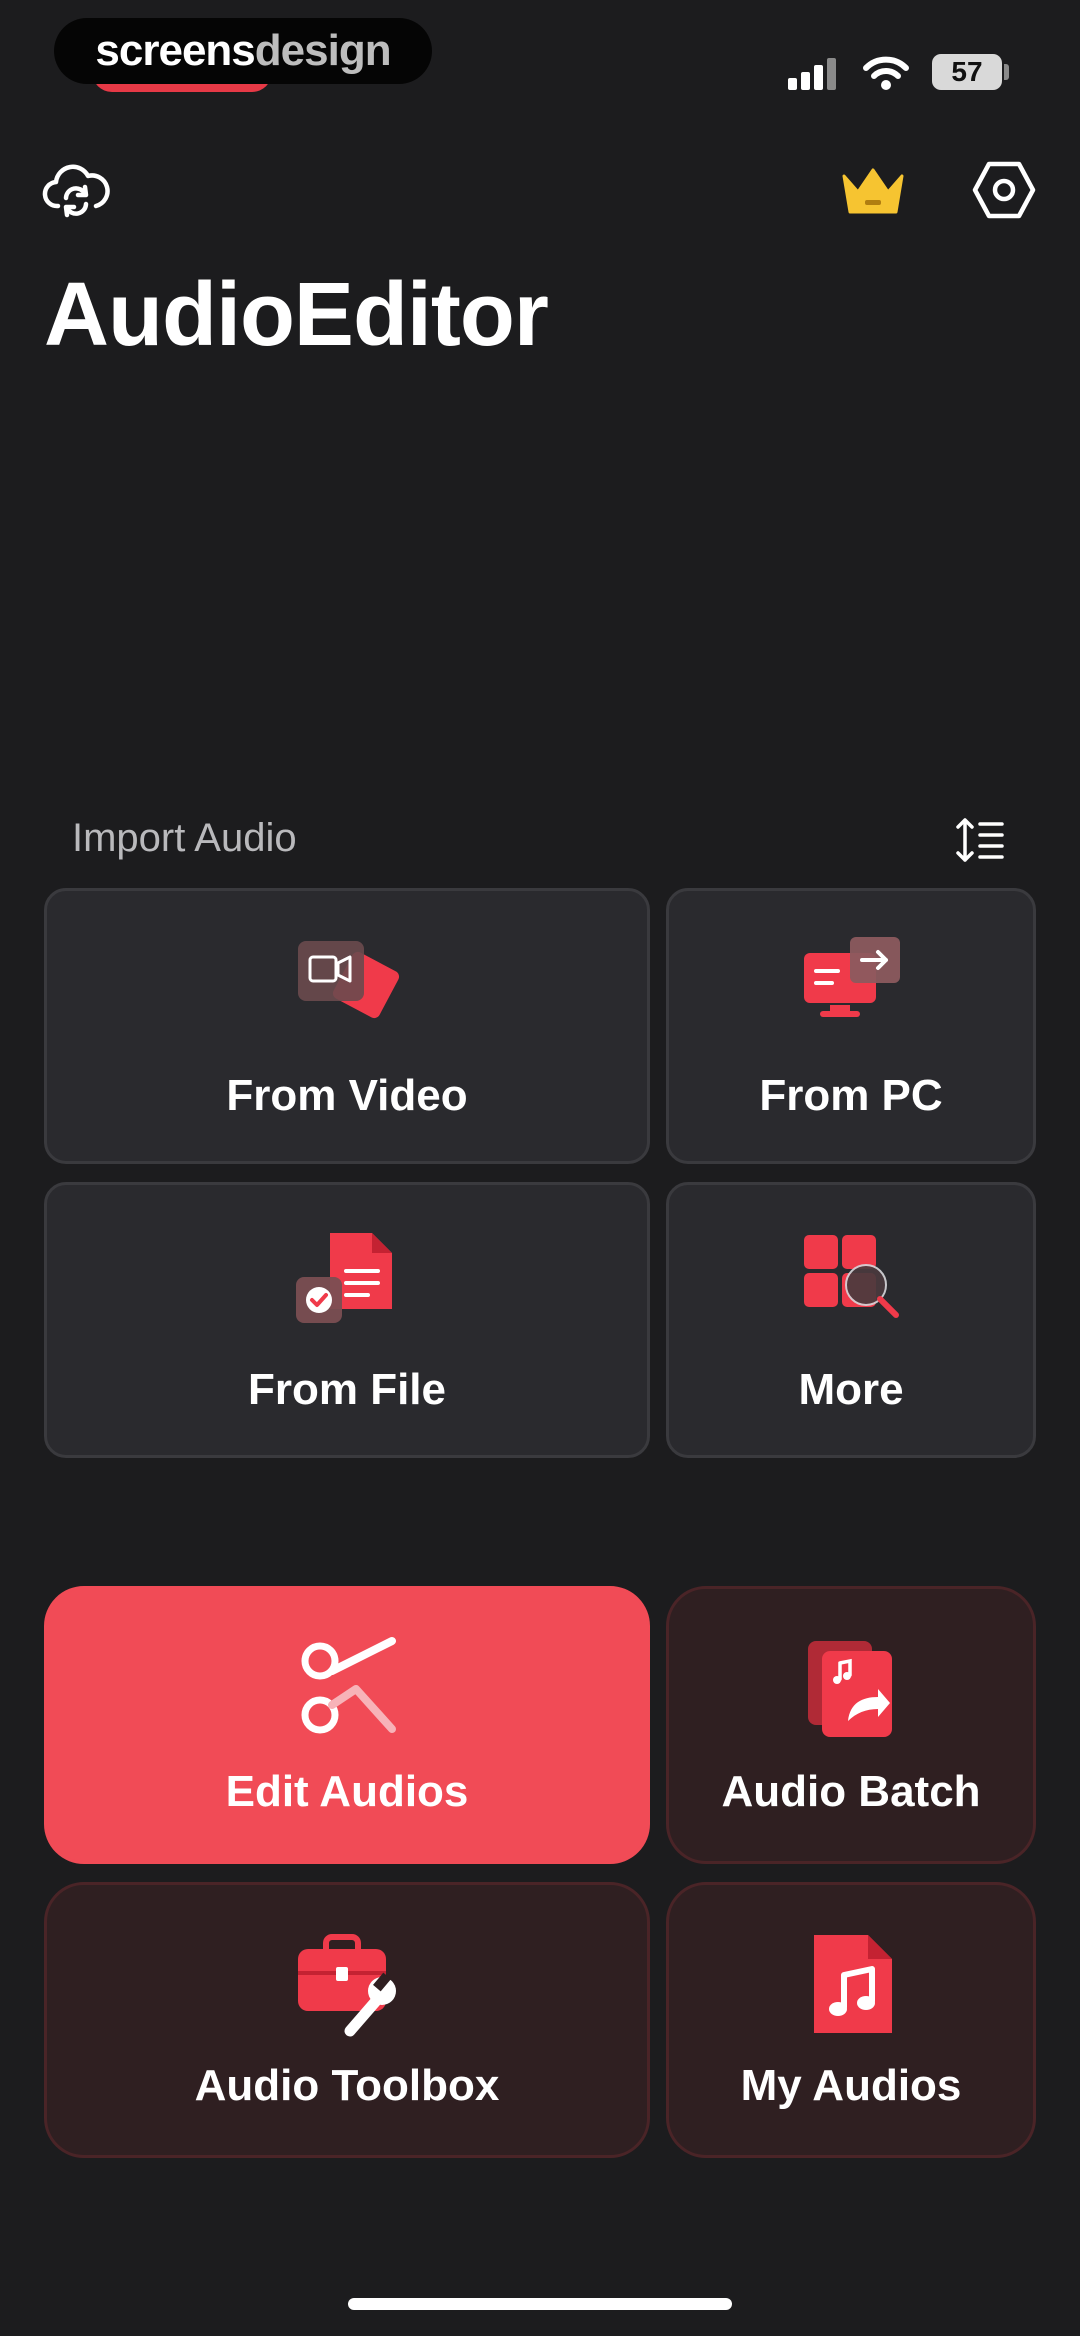  Describe the element at coordinates (851, 1389) in the screenshot. I see `more-label: More` at that location.